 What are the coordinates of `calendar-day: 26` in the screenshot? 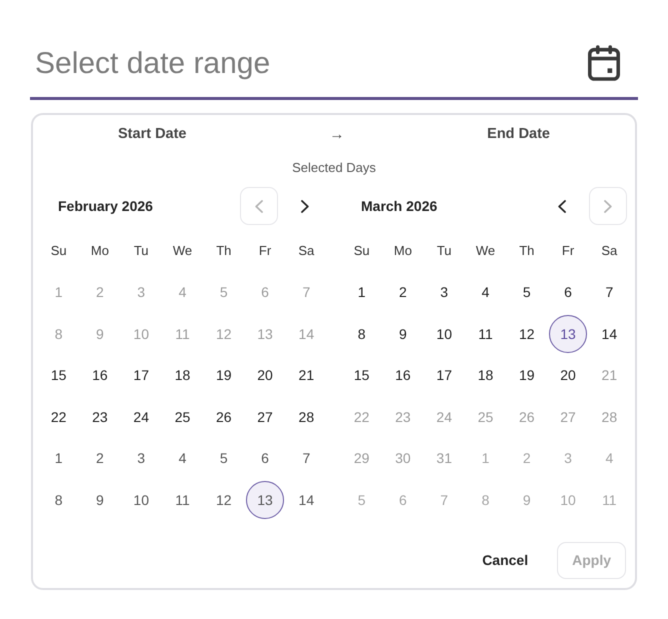 It's located at (223, 417).